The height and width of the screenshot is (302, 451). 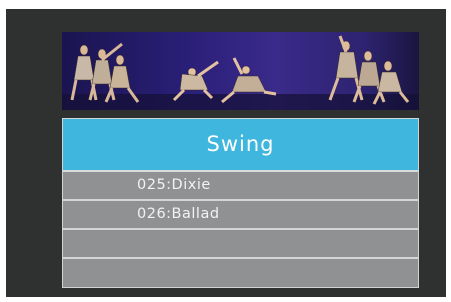 I want to click on menu-title: Swing, so click(x=240, y=145).